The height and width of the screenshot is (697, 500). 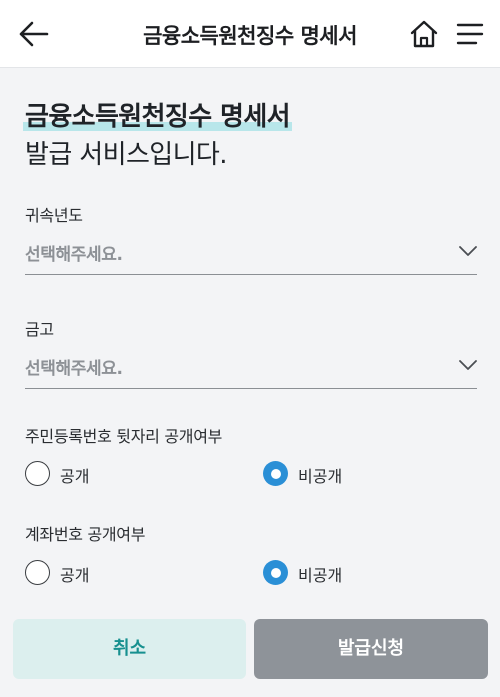 What do you see at coordinates (74, 369) in the screenshot?
I see `bank-select-placeholder: 선택해주세요.` at bounding box center [74, 369].